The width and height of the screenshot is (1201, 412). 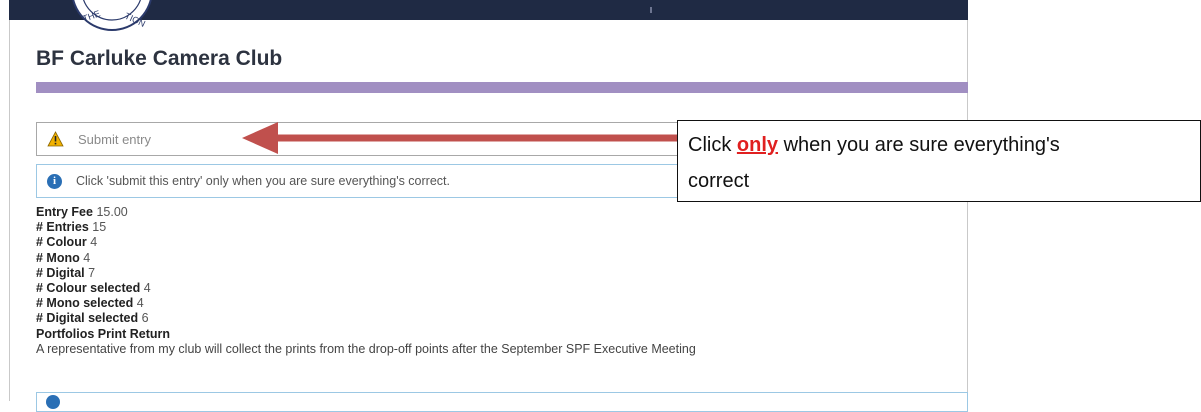 What do you see at coordinates (90, 303) in the screenshot?
I see `detail-row-mono-selected: # Mono selected 4` at bounding box center [90, 303].